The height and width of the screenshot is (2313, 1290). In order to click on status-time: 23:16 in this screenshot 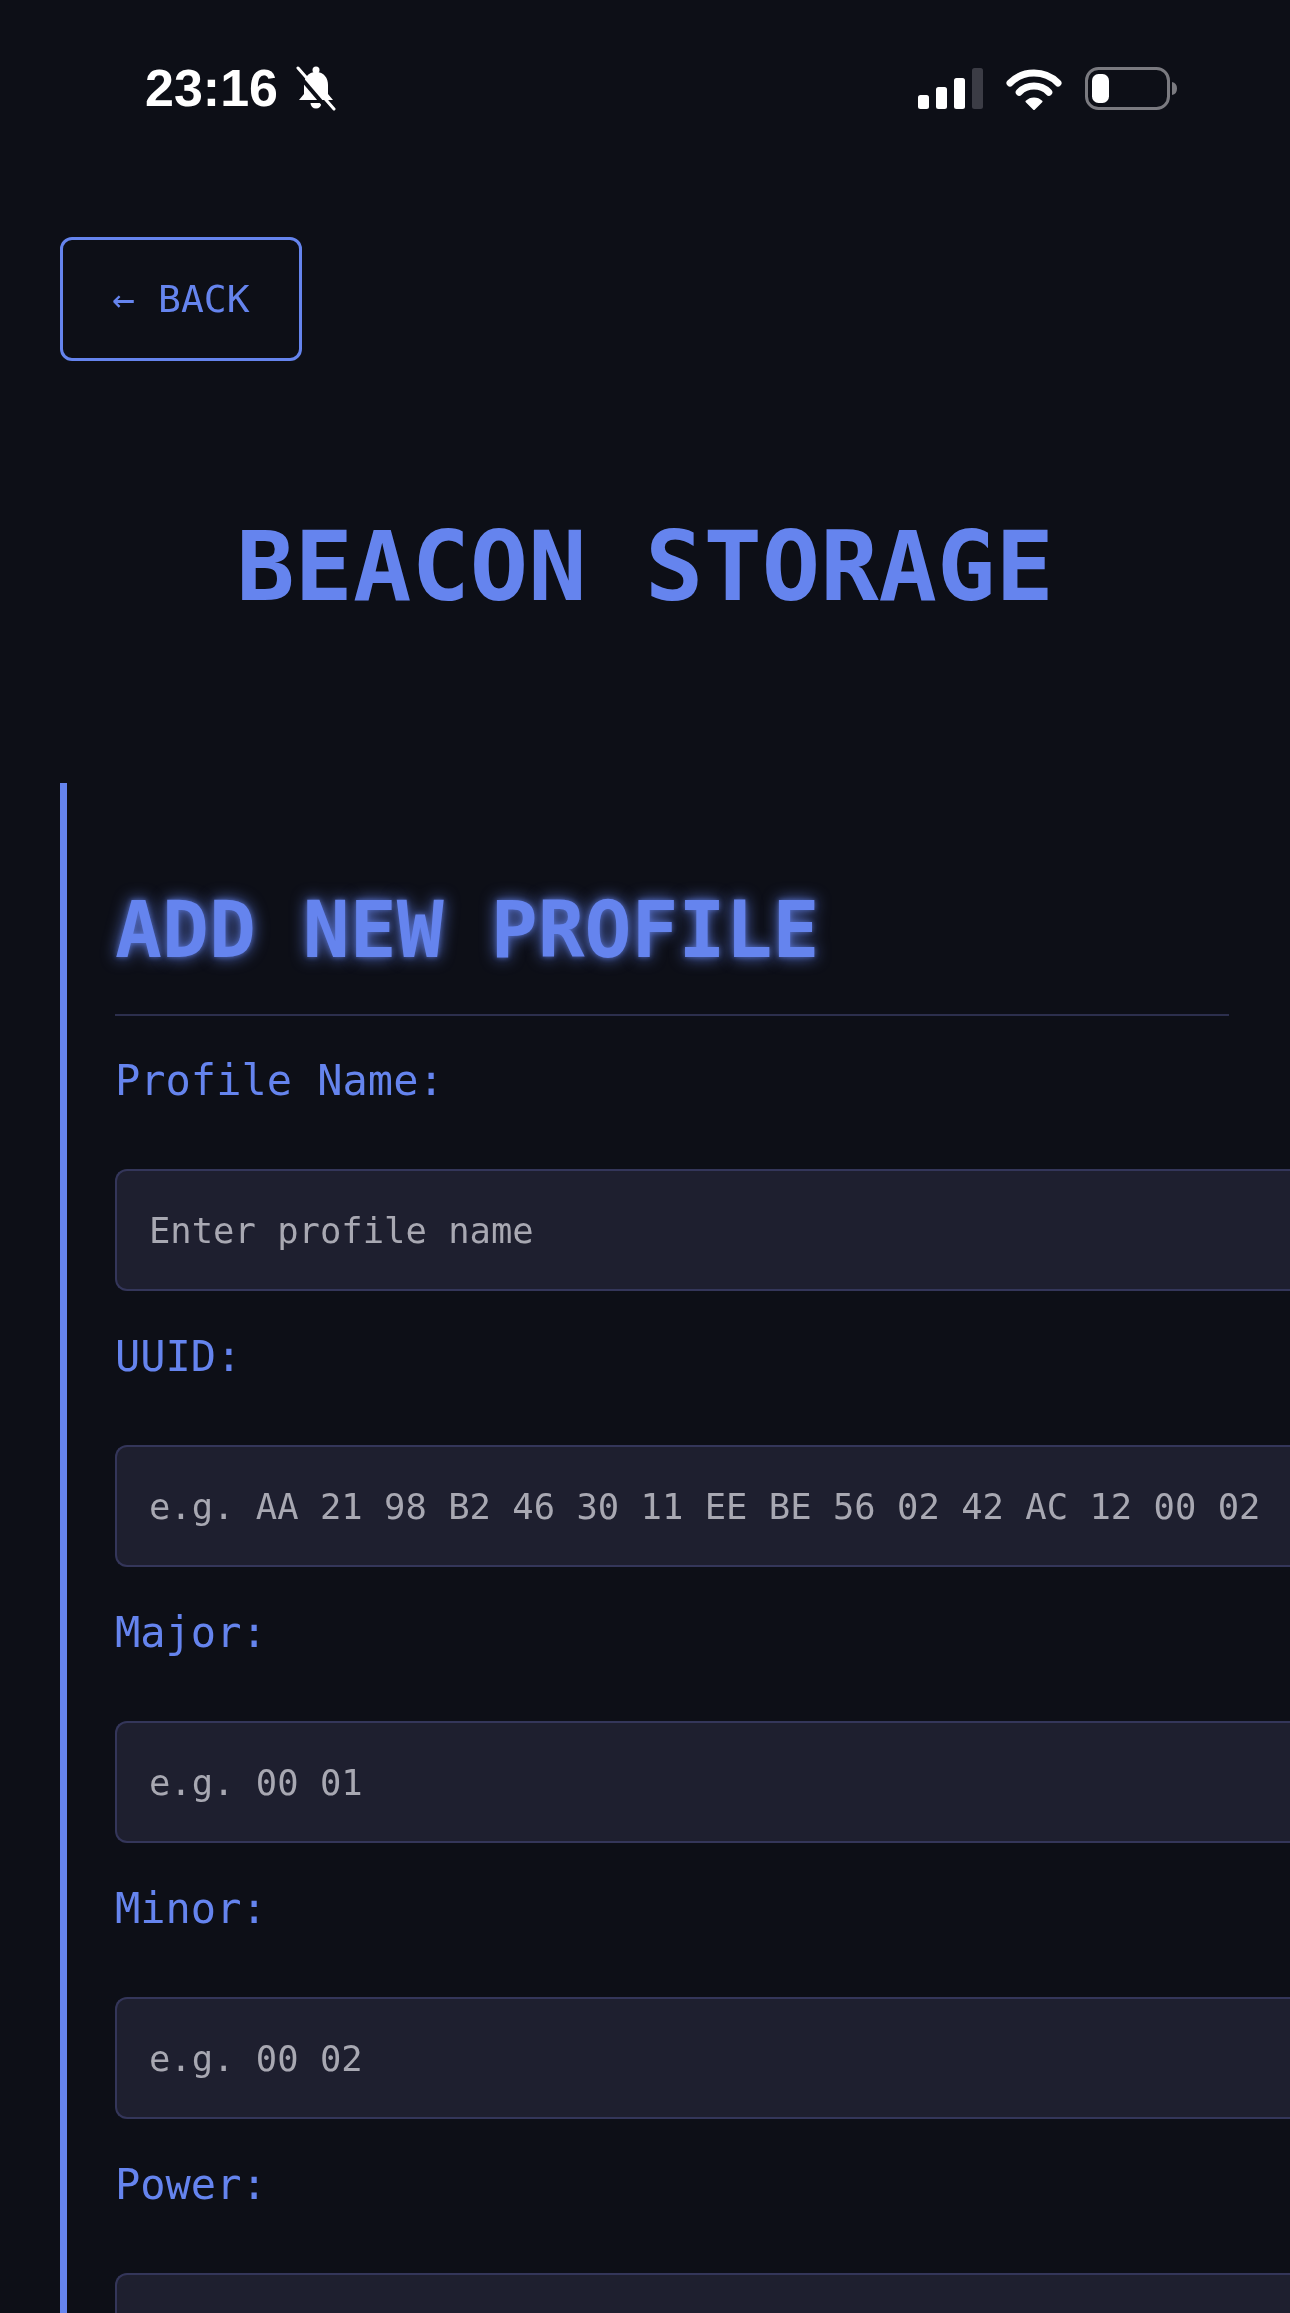, I will do `click(211, 88)`.